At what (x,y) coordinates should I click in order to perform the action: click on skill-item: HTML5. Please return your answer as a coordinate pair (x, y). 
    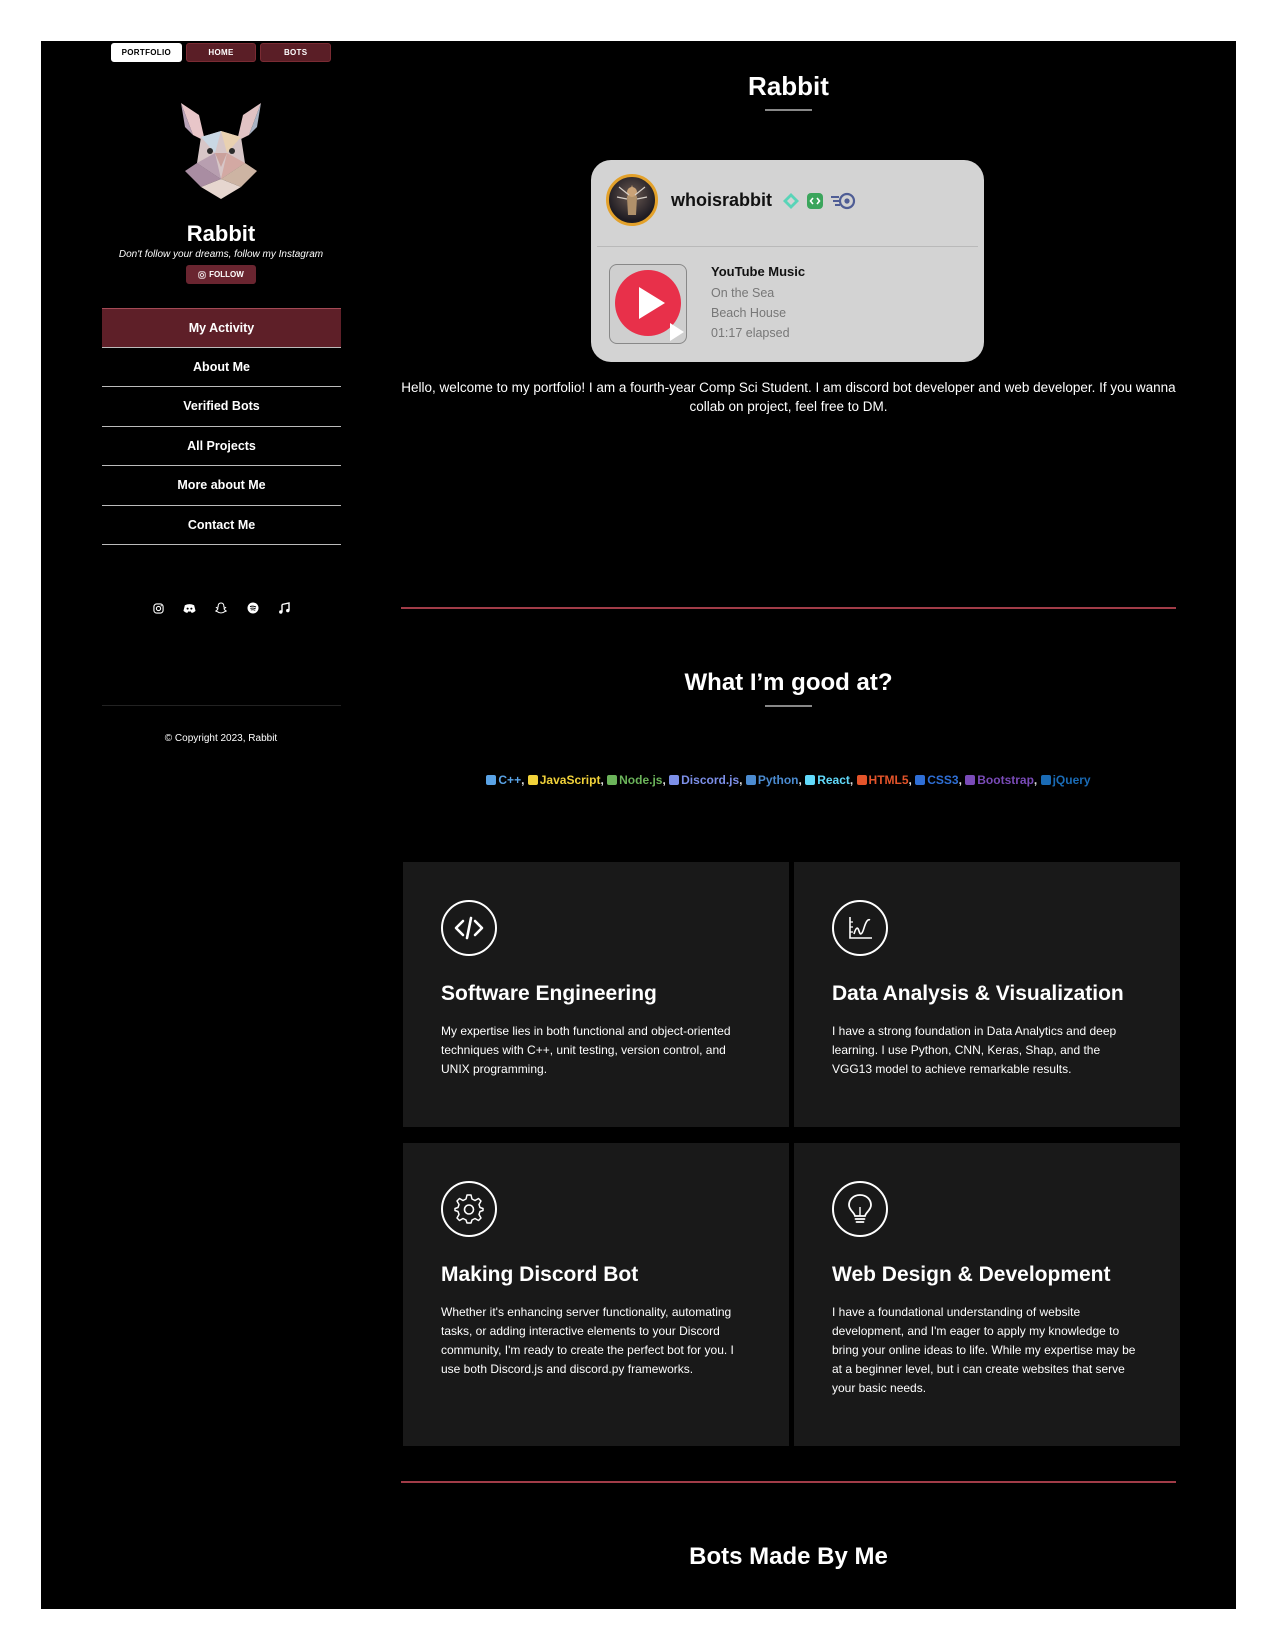
    Looking at the image, I should click on (882, 780).